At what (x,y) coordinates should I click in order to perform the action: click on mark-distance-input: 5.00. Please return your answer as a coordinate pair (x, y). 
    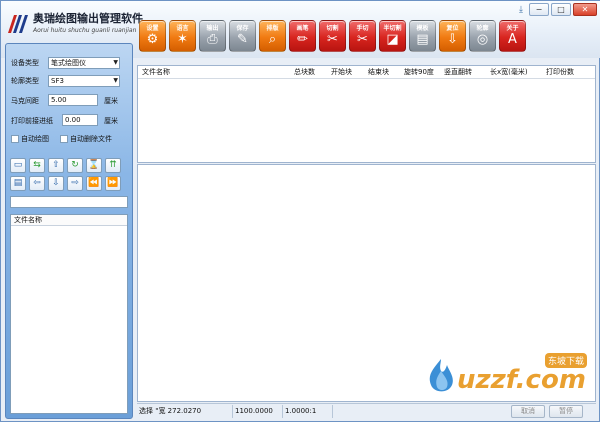
    Looking at the image, I should click on (73, 100).